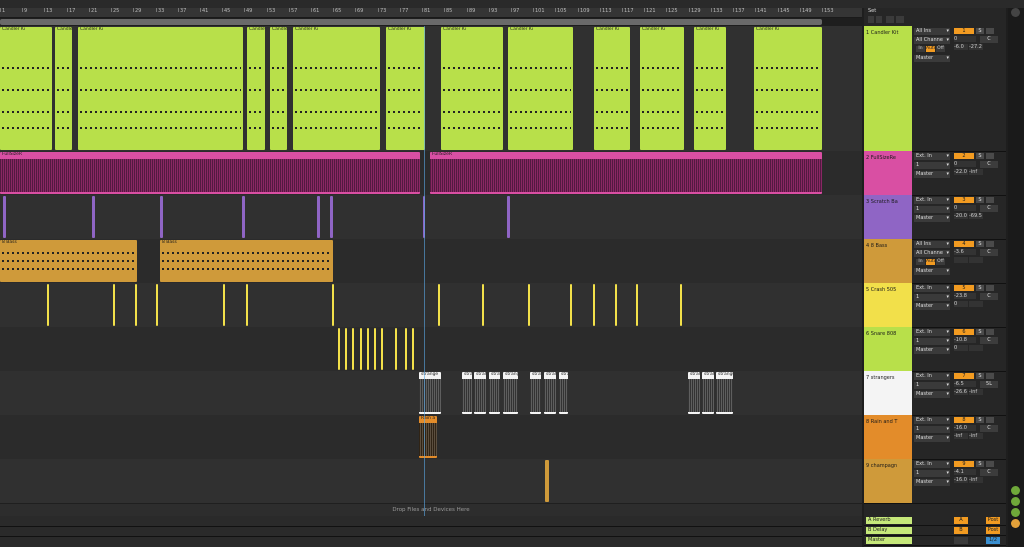  Describe the element at coordinates (961, 172) in the screenshot. I see `volume-secondary: -22.0` at that location.